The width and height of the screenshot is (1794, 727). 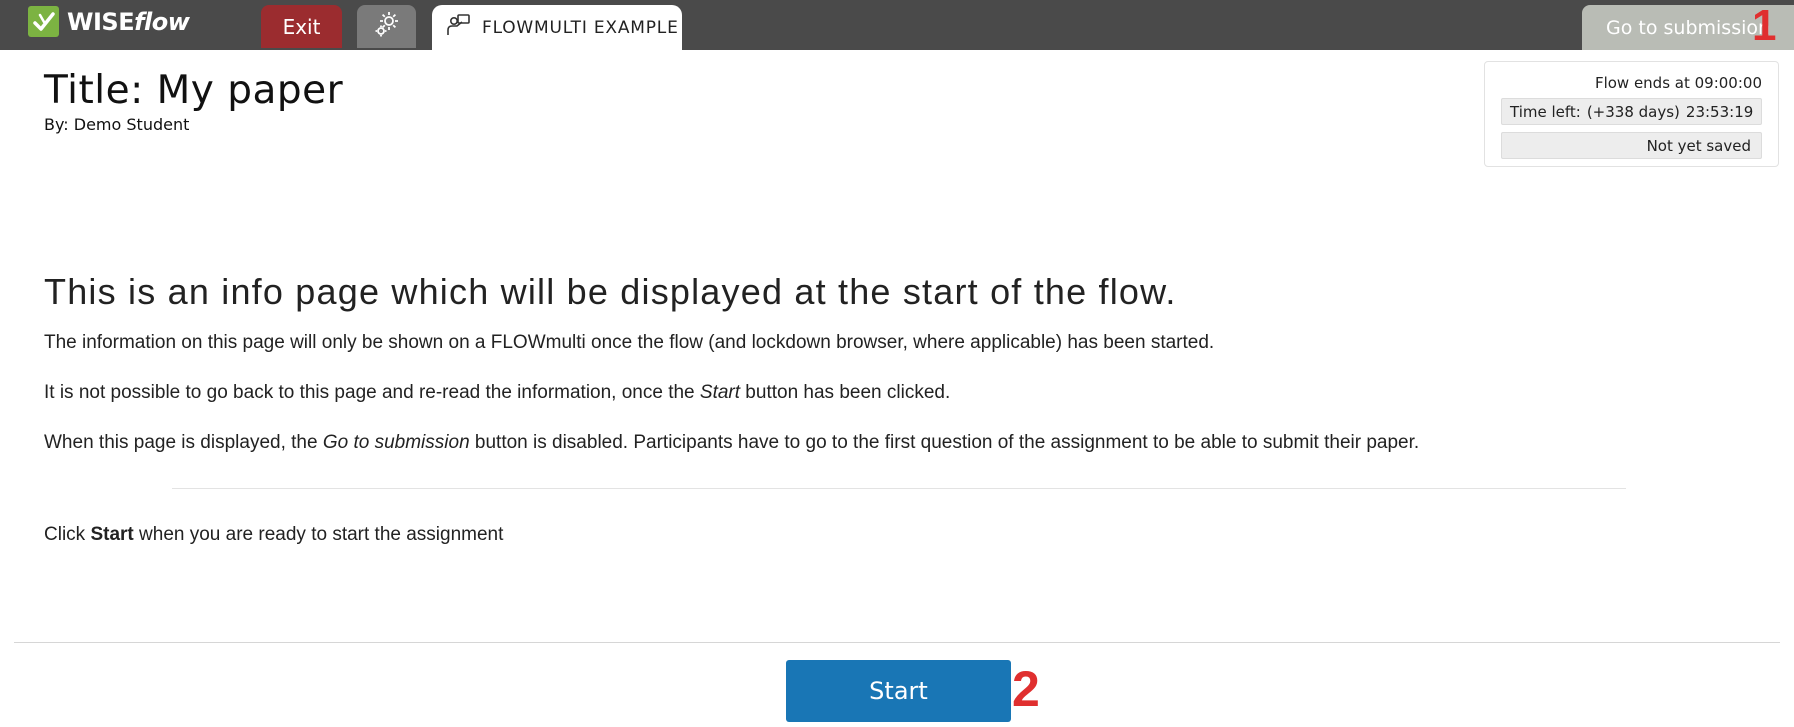 I want to click on logo-check-icon, so click(x=43, y=21).